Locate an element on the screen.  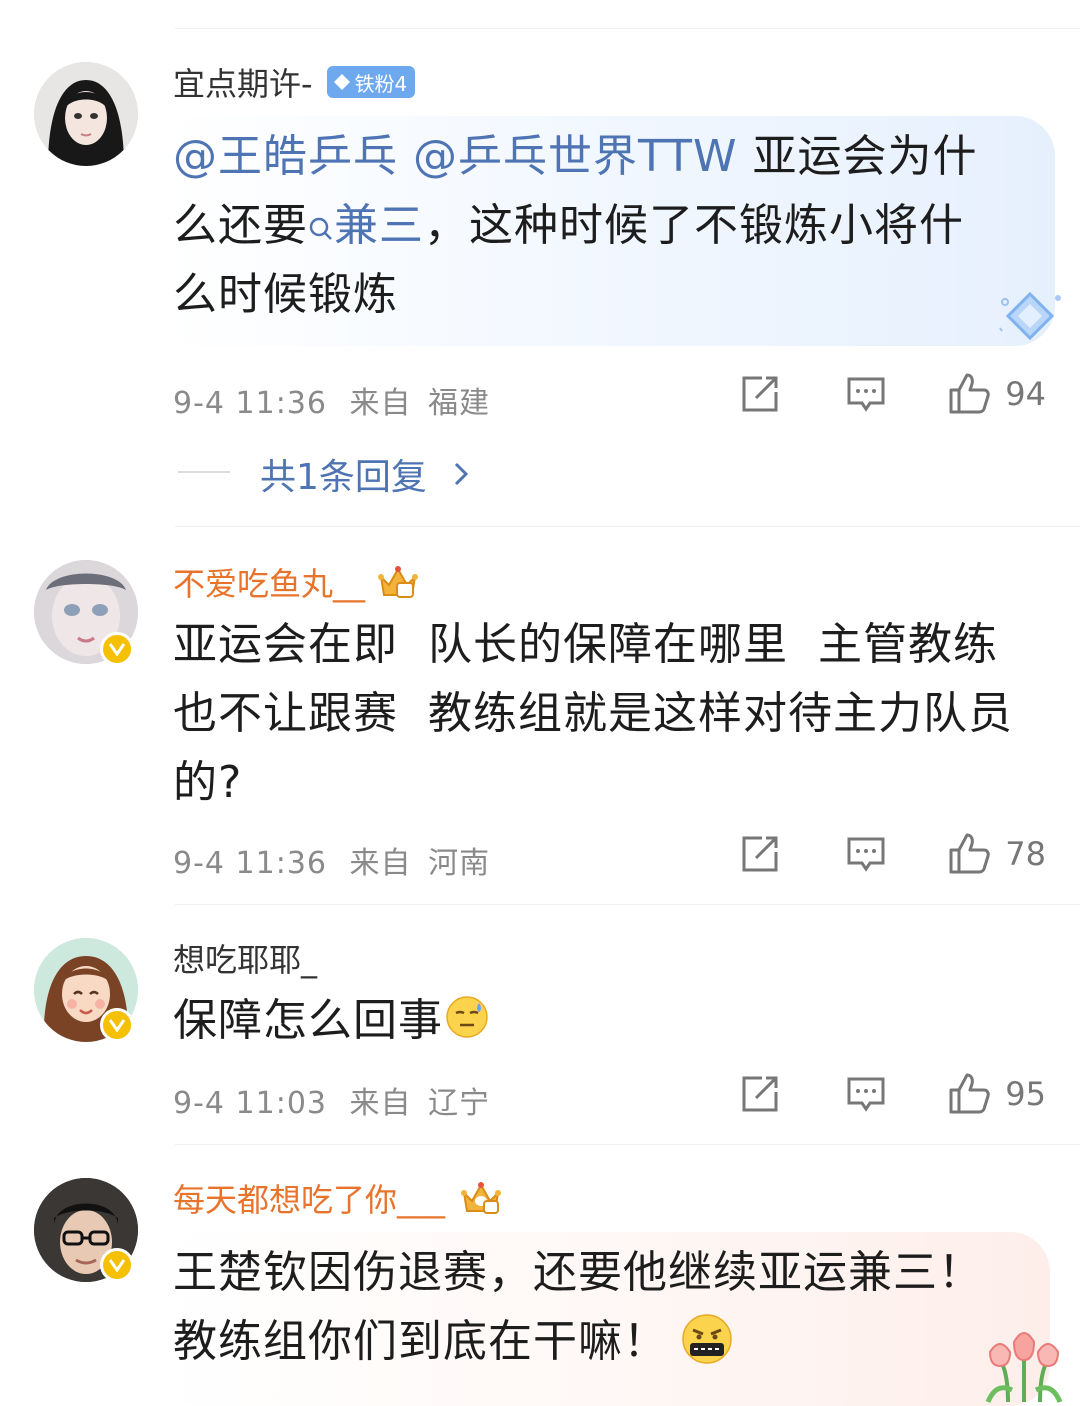
username: 想吃耶耶_ is located at coordinates (245, 958).